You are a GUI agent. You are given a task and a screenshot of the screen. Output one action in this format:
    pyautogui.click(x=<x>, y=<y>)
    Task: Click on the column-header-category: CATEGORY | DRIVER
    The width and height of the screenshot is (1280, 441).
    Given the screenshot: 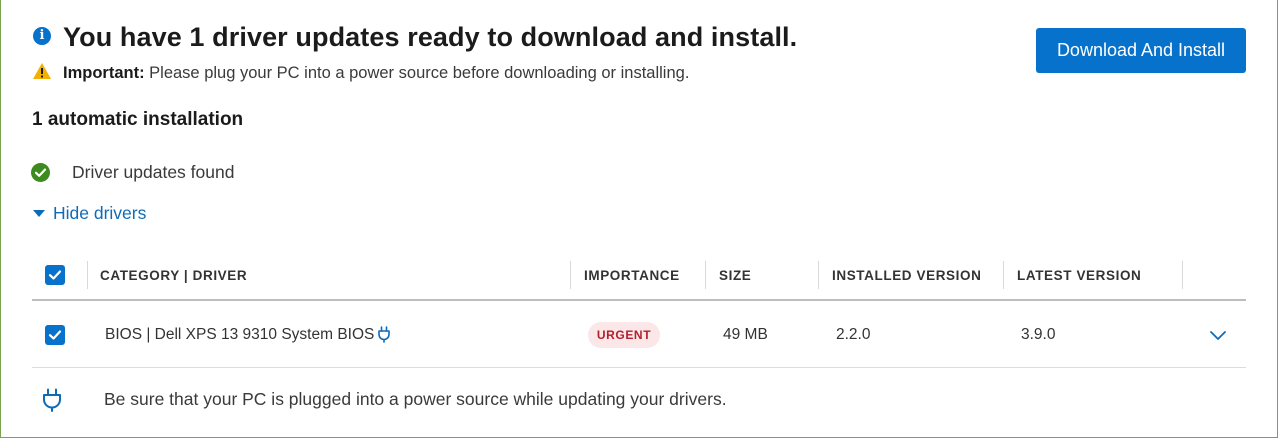 What is the action you would take?
    pyautogui.click(x=174, y=275)
    